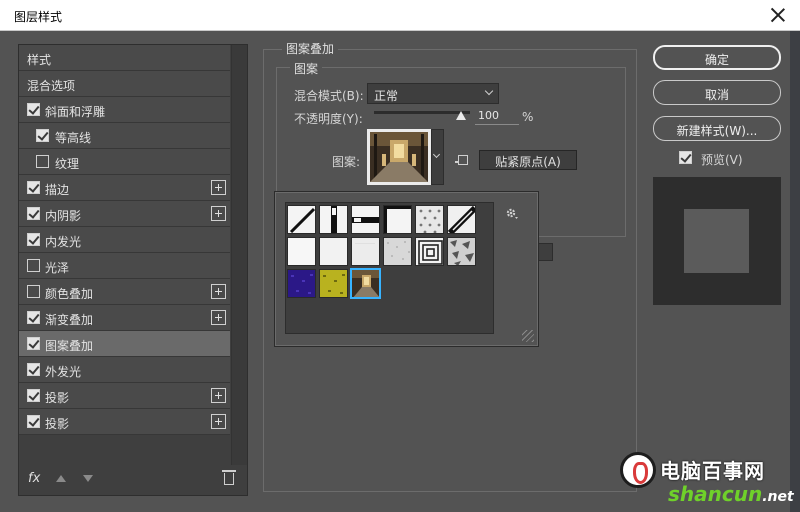  What do you see at coordinates (124, 344) in the screenshot?
I see `style-row: 图案叠加` at bounding box center [124, 344].